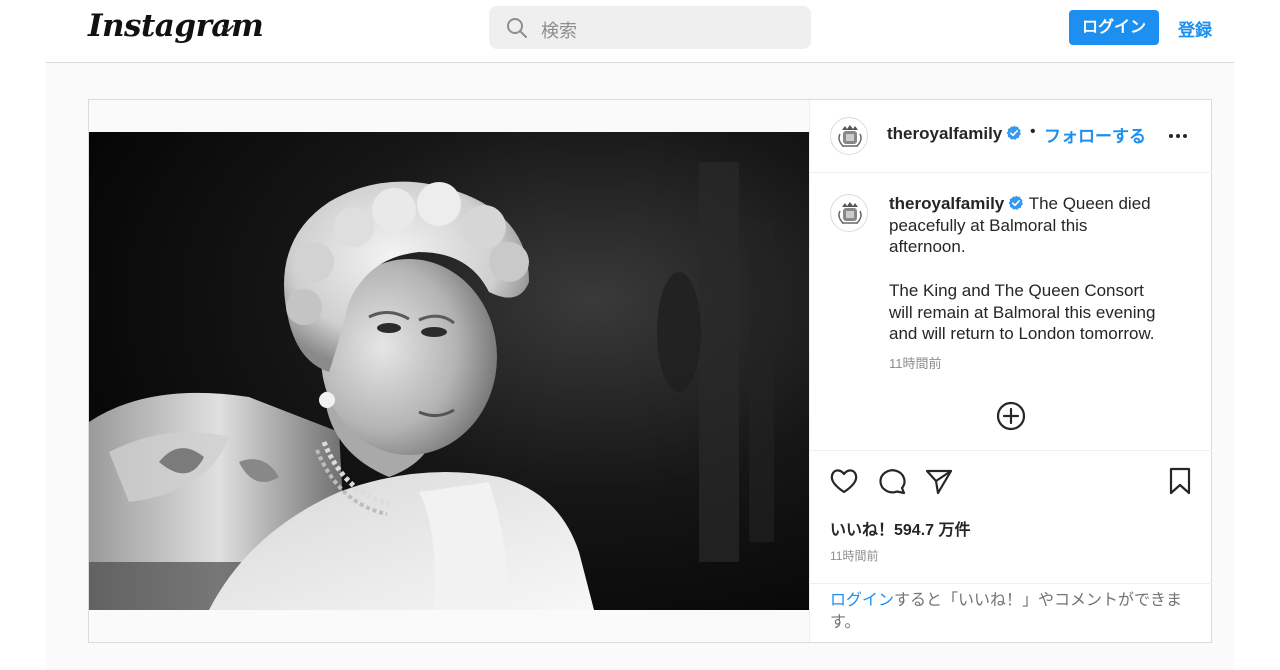 The height and width of the screenshot is (670, 1280). What do you see at coordinates (1011, 450) in the screenshot?
I see `actions-divider` at bounding box center [1011, 450].